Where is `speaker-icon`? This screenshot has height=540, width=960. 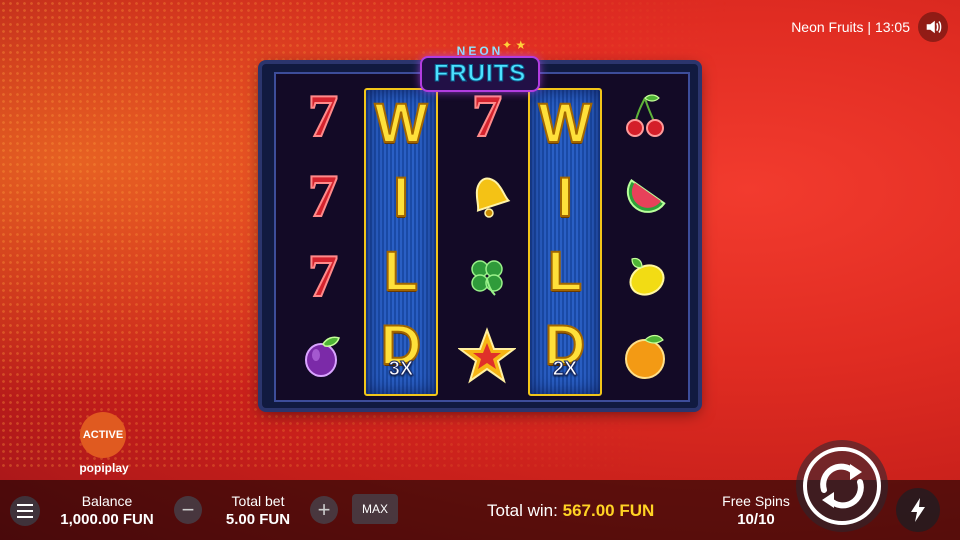
speaker-icon is located at coordinates (934, 27).